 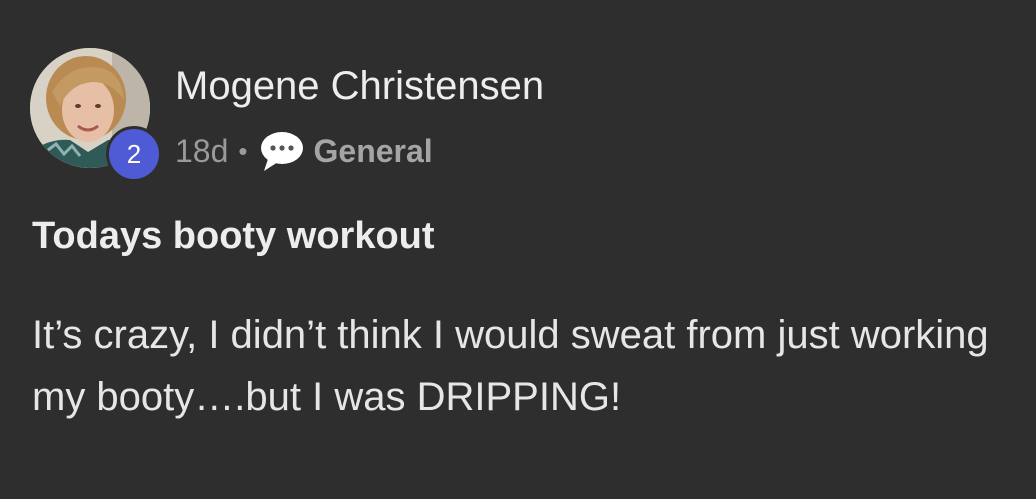 What do you see at coordinates (202, 150) in the screenshot?
I see `post-time: 18d` at bounding box center [202, 150].